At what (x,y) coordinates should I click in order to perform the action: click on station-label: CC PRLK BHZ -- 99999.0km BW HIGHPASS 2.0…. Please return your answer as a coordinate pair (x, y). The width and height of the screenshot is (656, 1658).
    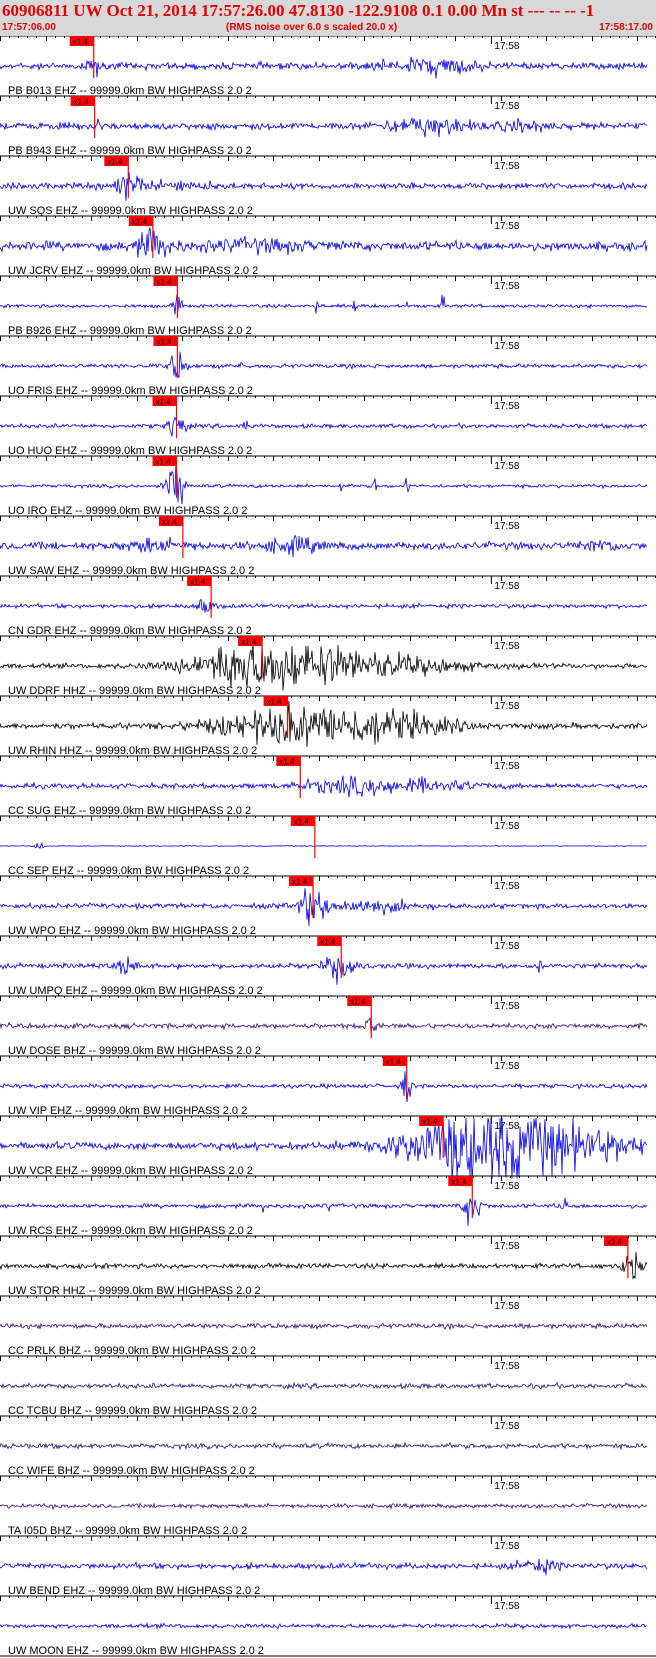
    Looking at the image, I should click on (132, 1351).